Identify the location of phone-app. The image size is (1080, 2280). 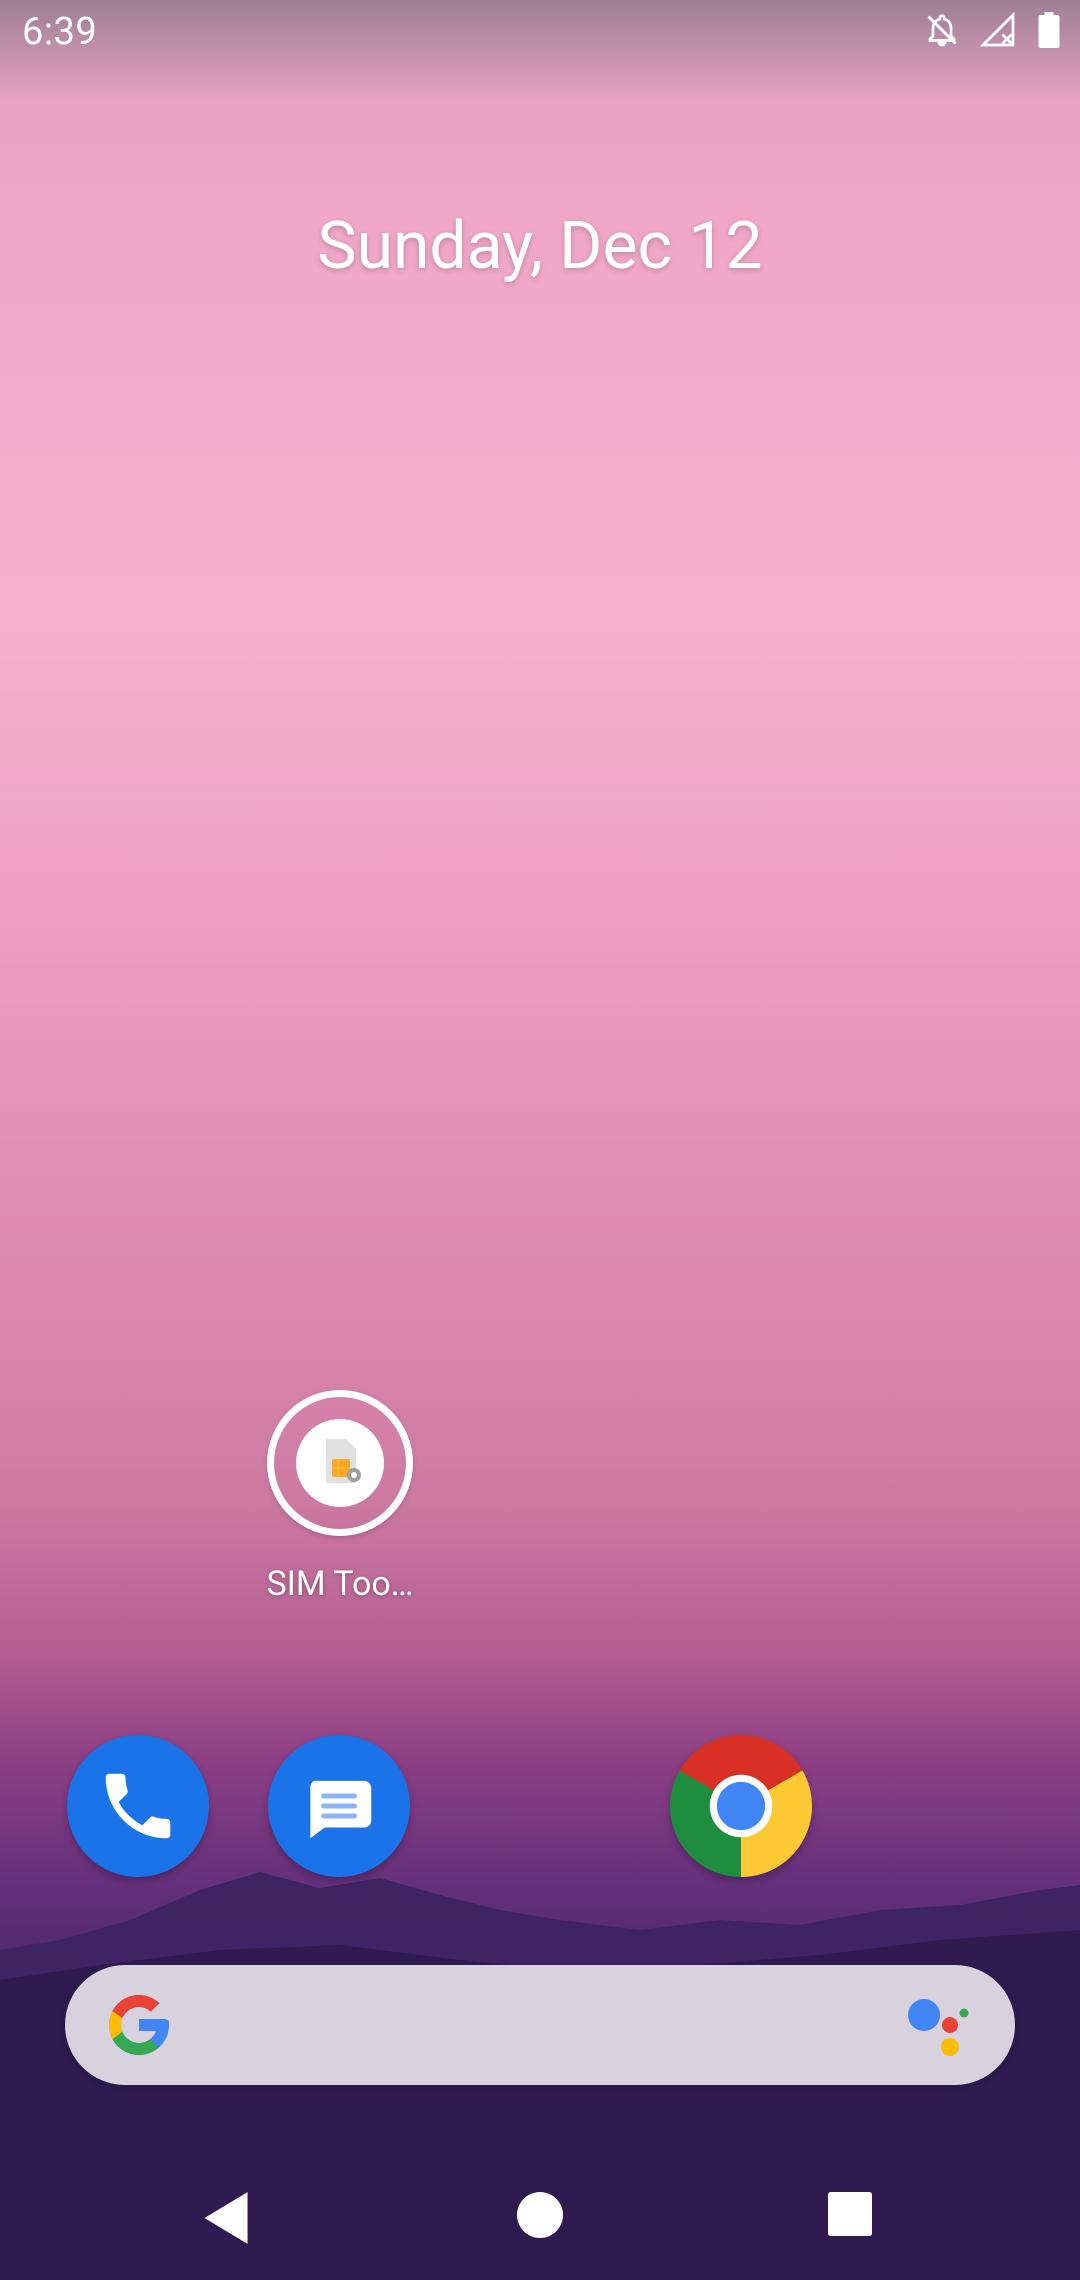
(138, 1806).